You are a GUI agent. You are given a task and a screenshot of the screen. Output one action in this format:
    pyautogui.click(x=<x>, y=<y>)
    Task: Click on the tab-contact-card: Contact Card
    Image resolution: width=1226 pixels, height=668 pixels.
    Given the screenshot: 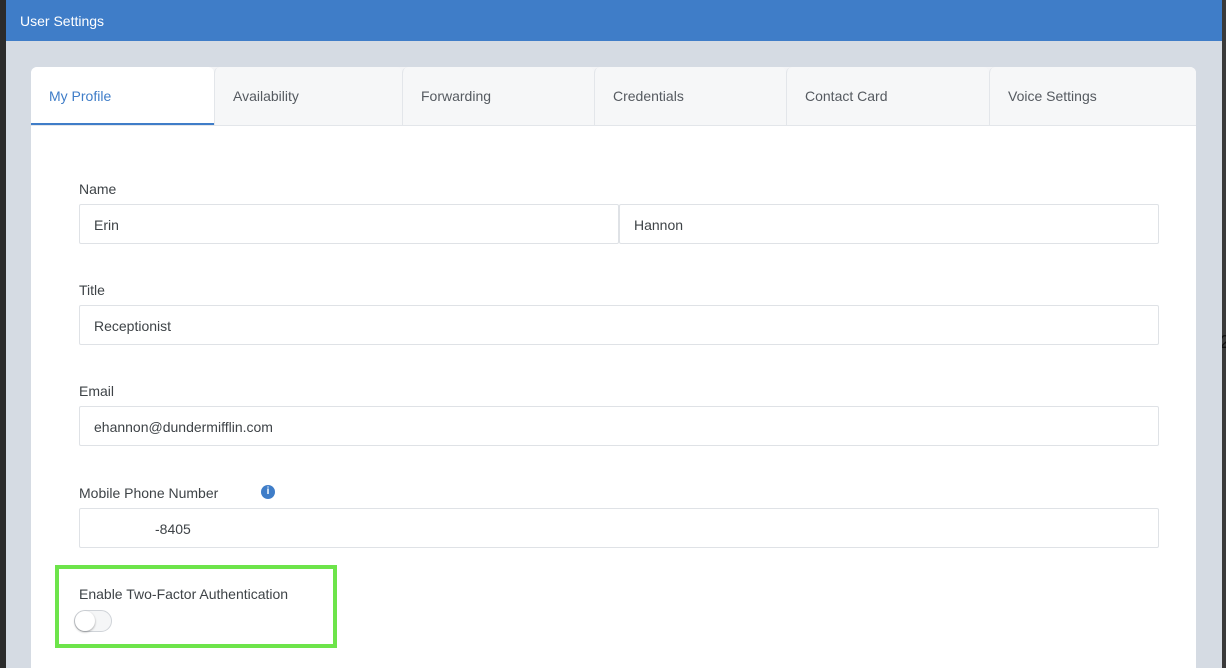 What is the action you would take?
    pyautogui.click(x=887, y=96)
    